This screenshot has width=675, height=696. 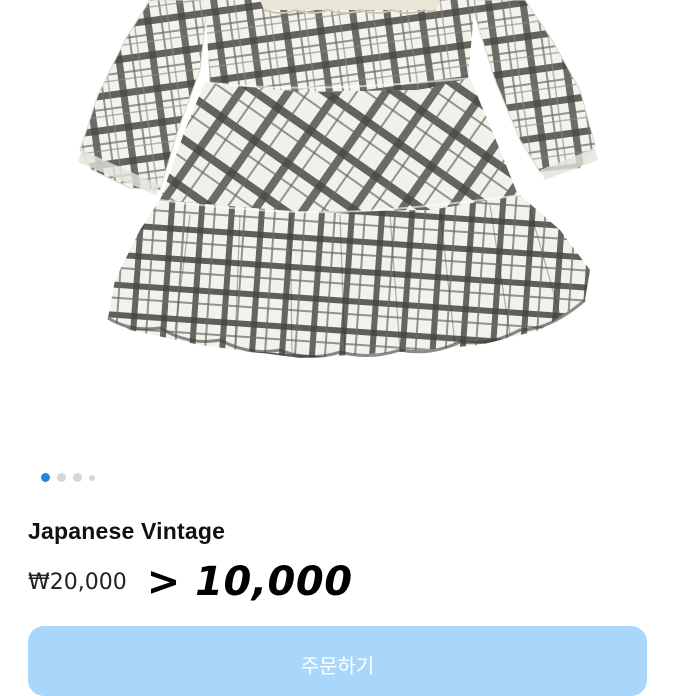 I want to click on order-button-label: 주문하기, so click(x=337, y=666).